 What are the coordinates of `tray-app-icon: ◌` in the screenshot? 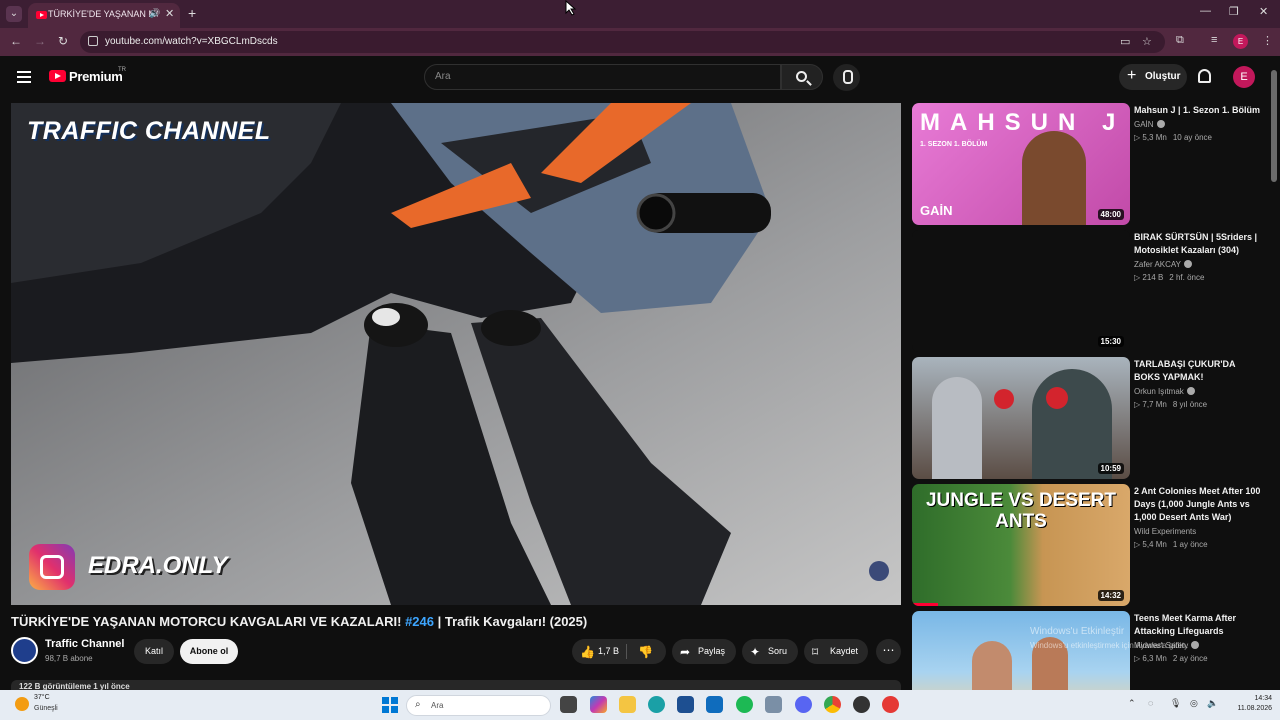 It's located at (1150, 703).